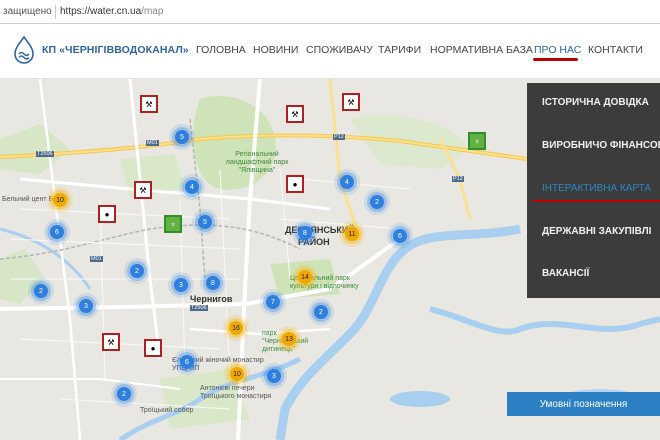 This screenshot has height=440, width=660. I want to click on nav-tariffs: ТАРИФИ, so click(399, 50).